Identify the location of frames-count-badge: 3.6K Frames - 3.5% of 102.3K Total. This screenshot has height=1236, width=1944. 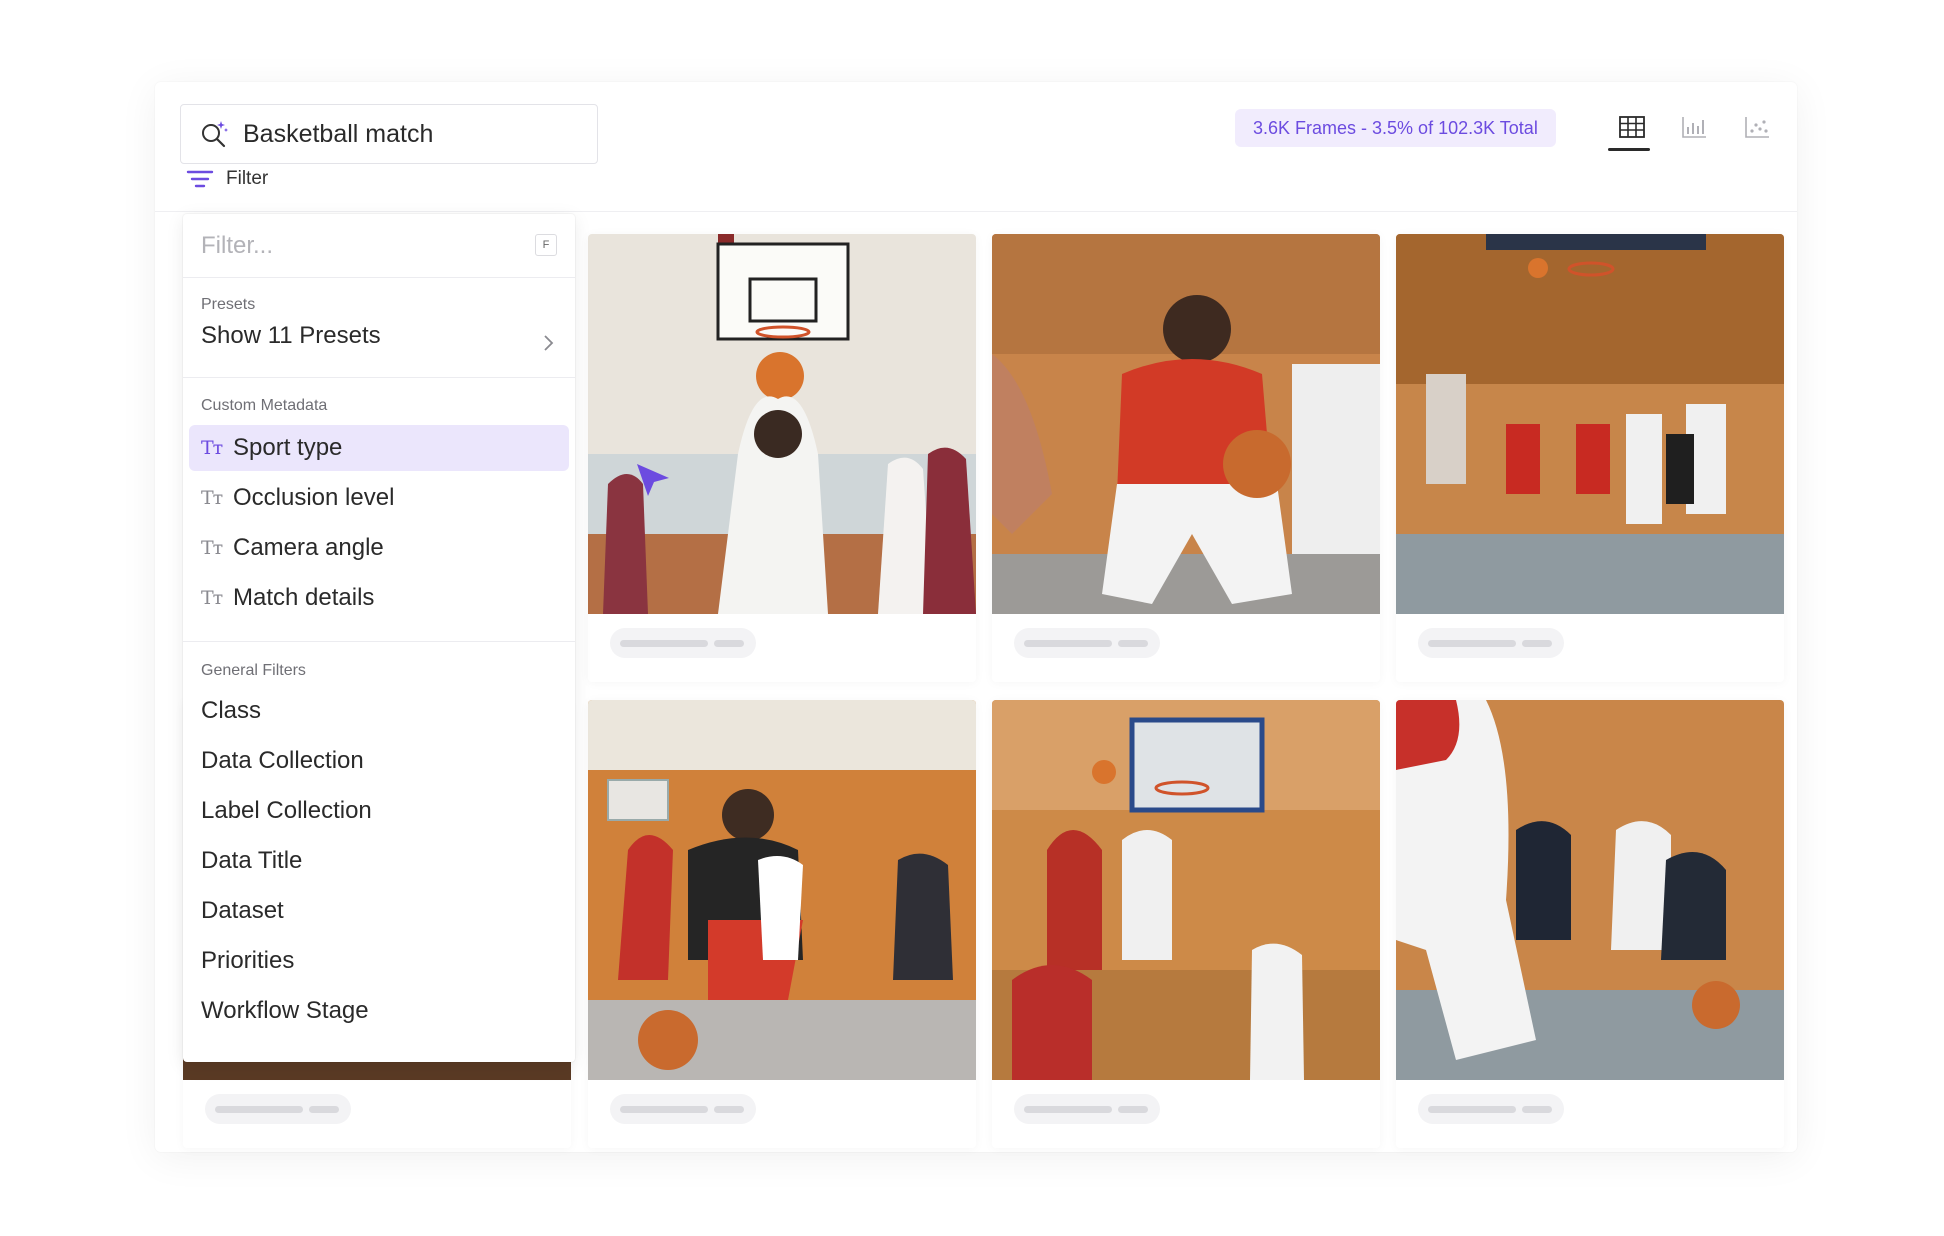
(1395, 128).